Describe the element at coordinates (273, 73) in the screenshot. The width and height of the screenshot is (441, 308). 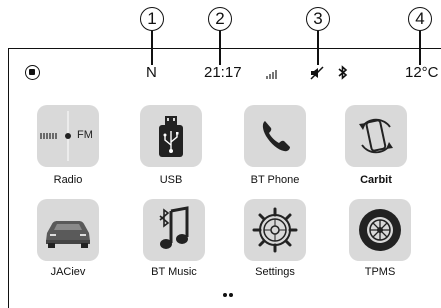
I see `signal-icon` at that location.